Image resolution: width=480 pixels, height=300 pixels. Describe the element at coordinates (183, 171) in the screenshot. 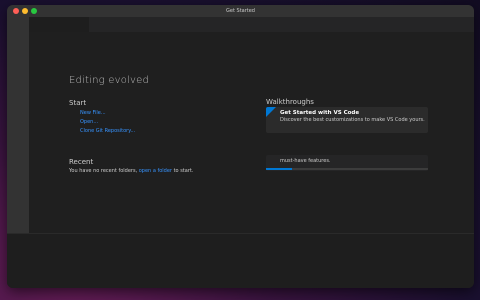

I see `recent-text-after: to start.` at that location.